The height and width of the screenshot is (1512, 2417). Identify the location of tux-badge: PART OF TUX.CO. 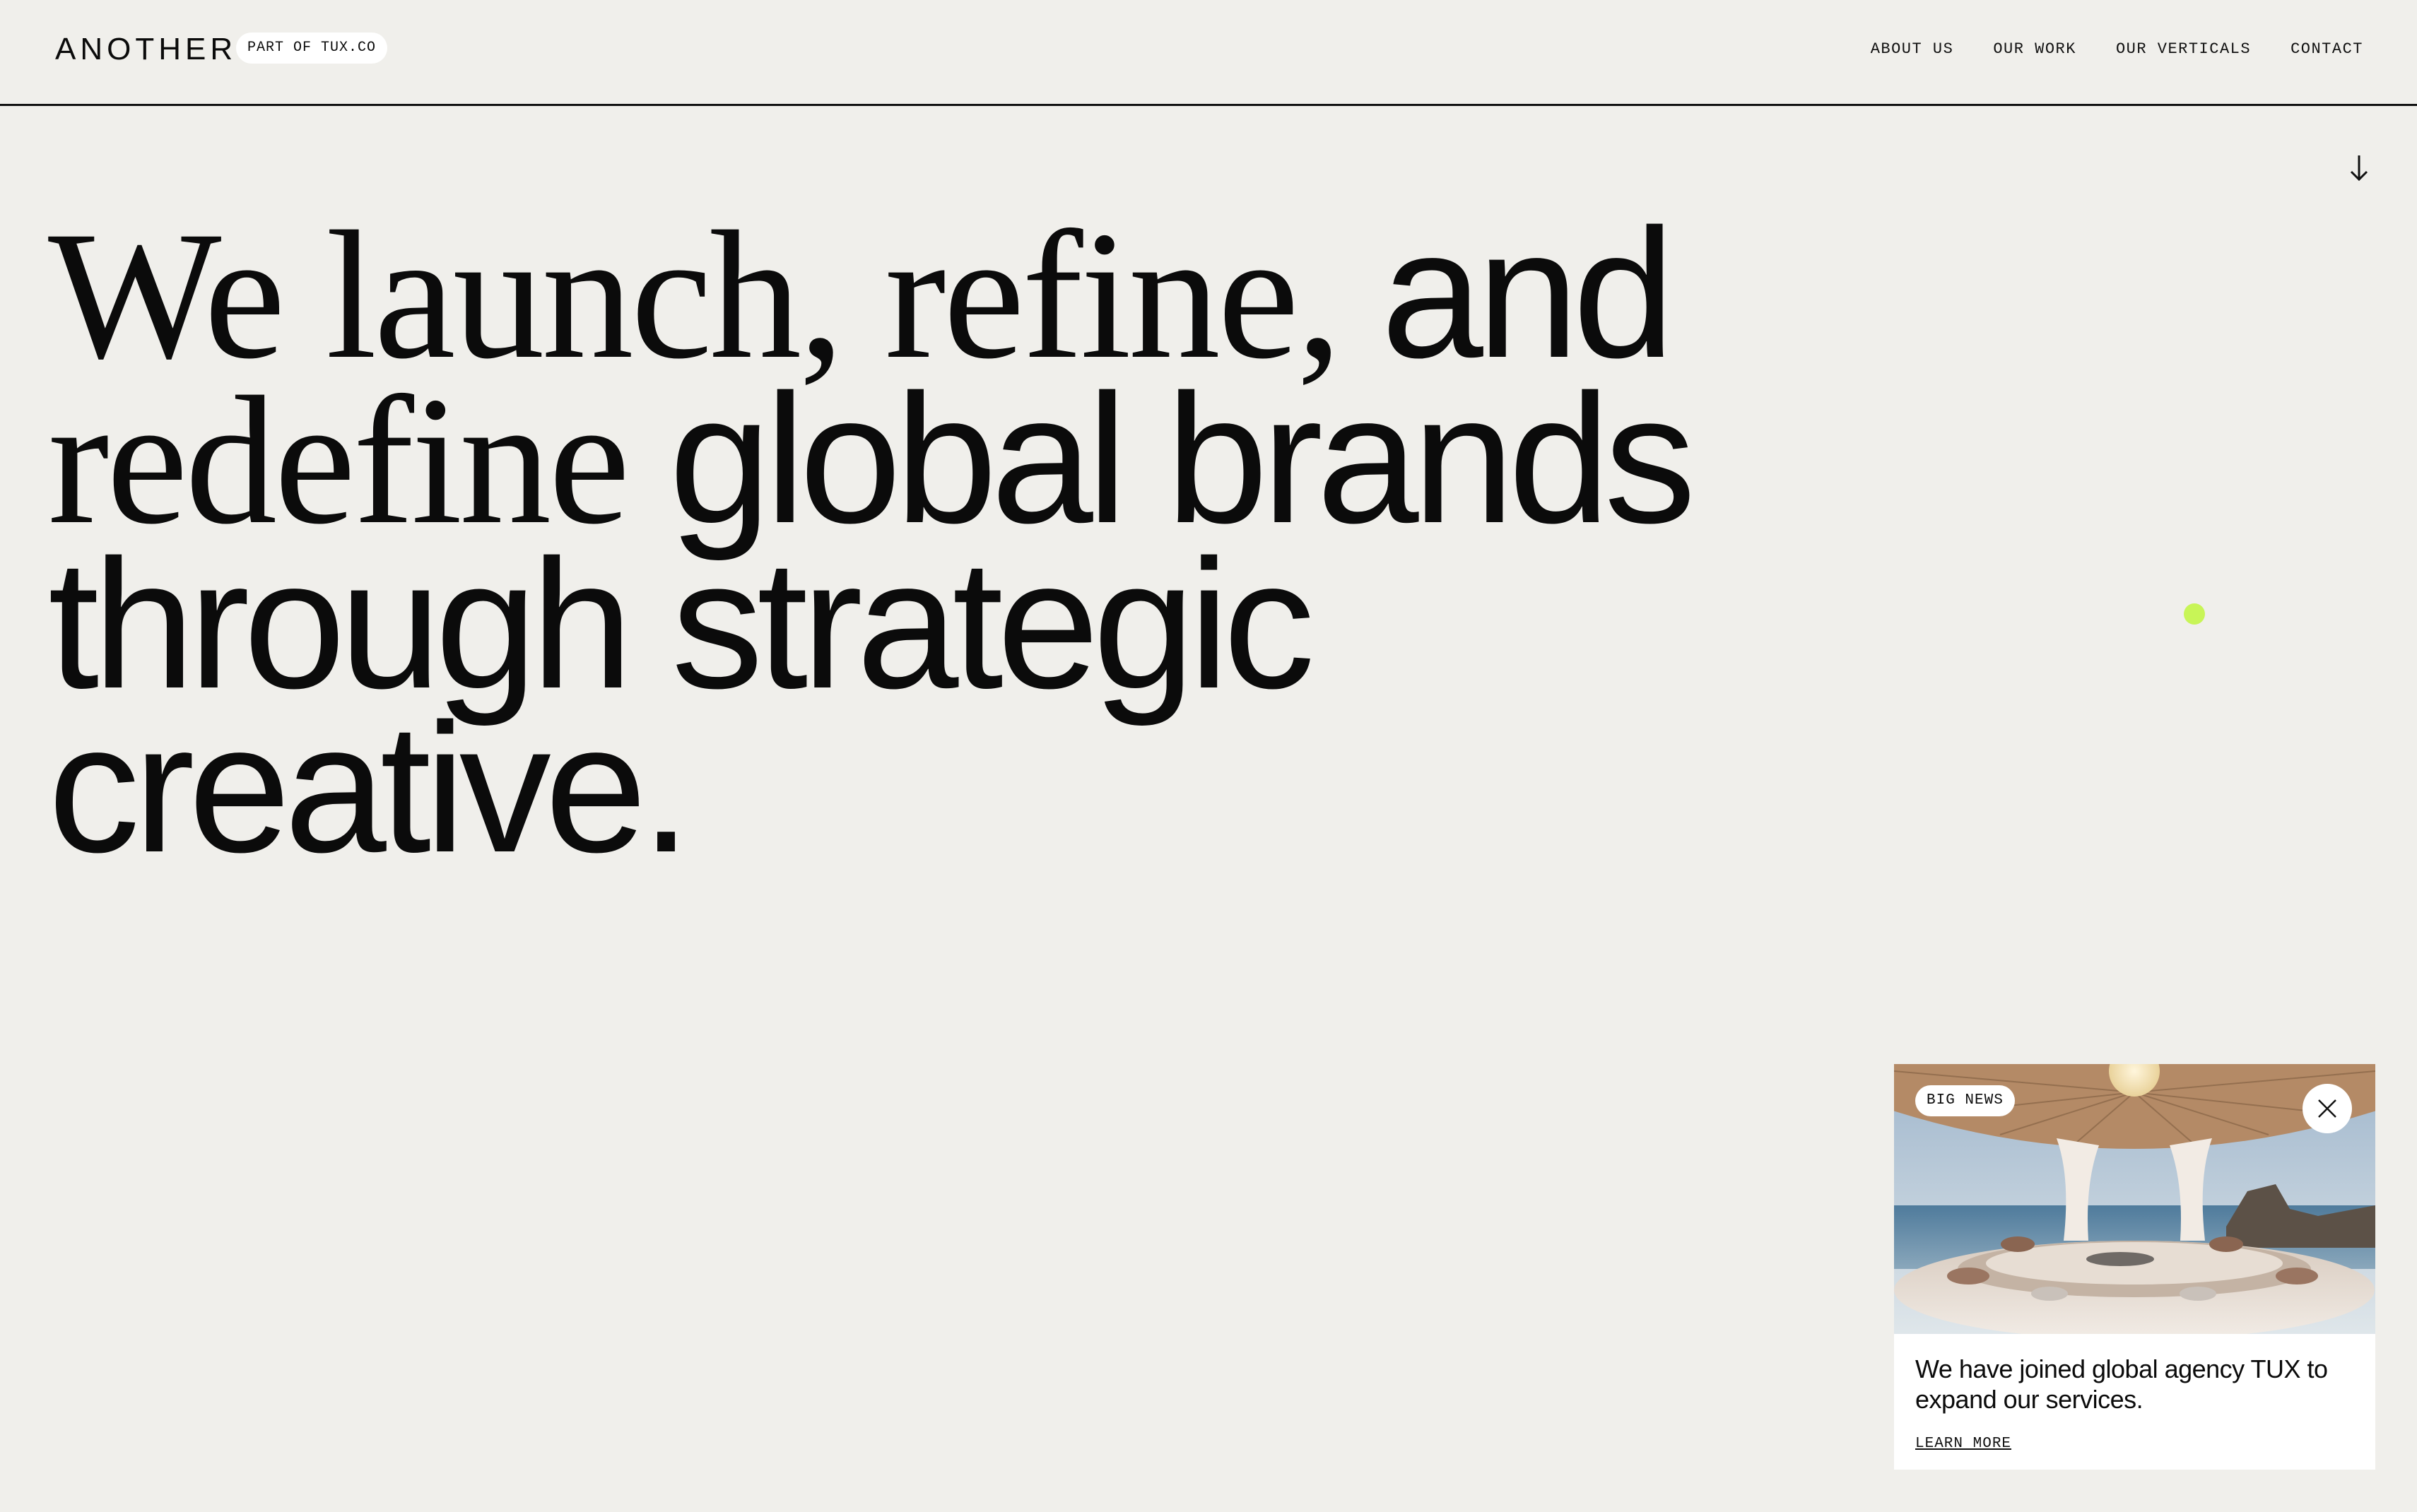
(312, 49).